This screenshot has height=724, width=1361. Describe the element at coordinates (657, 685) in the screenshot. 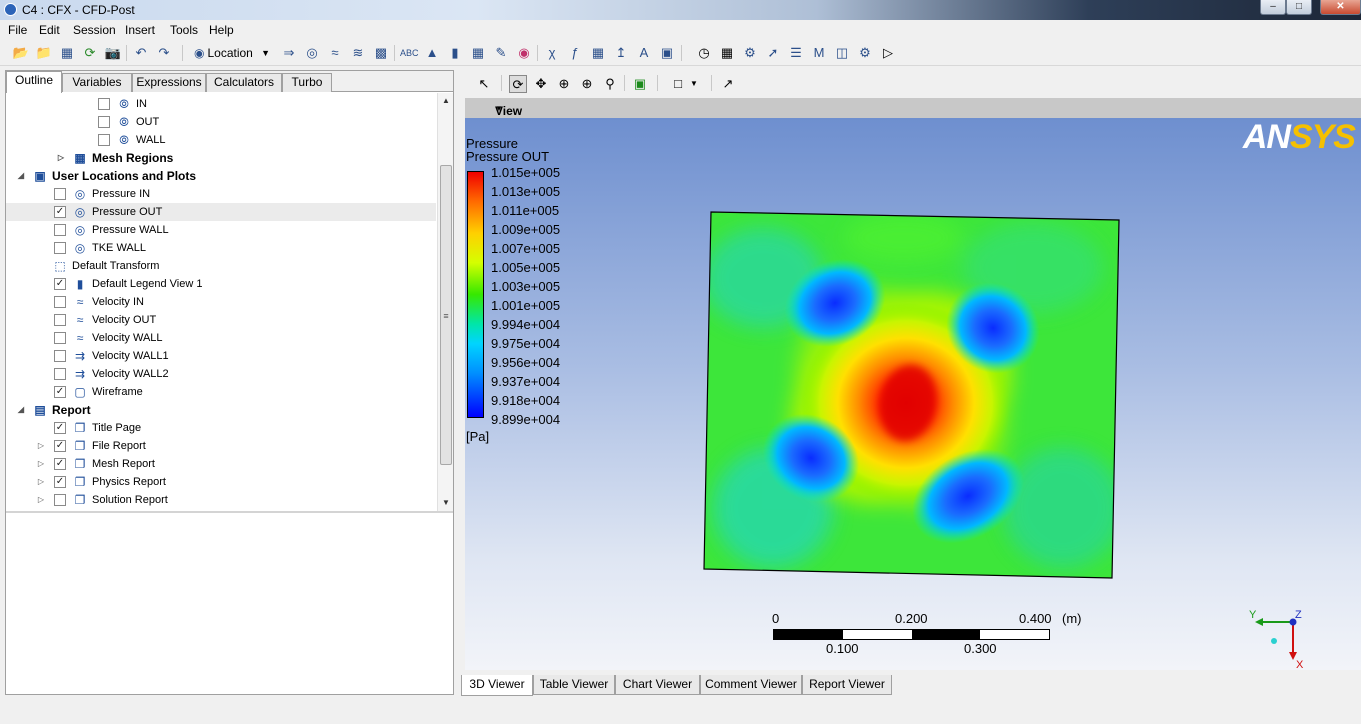

I see `tab-chart-viewer: Chart Viewer` at that location.